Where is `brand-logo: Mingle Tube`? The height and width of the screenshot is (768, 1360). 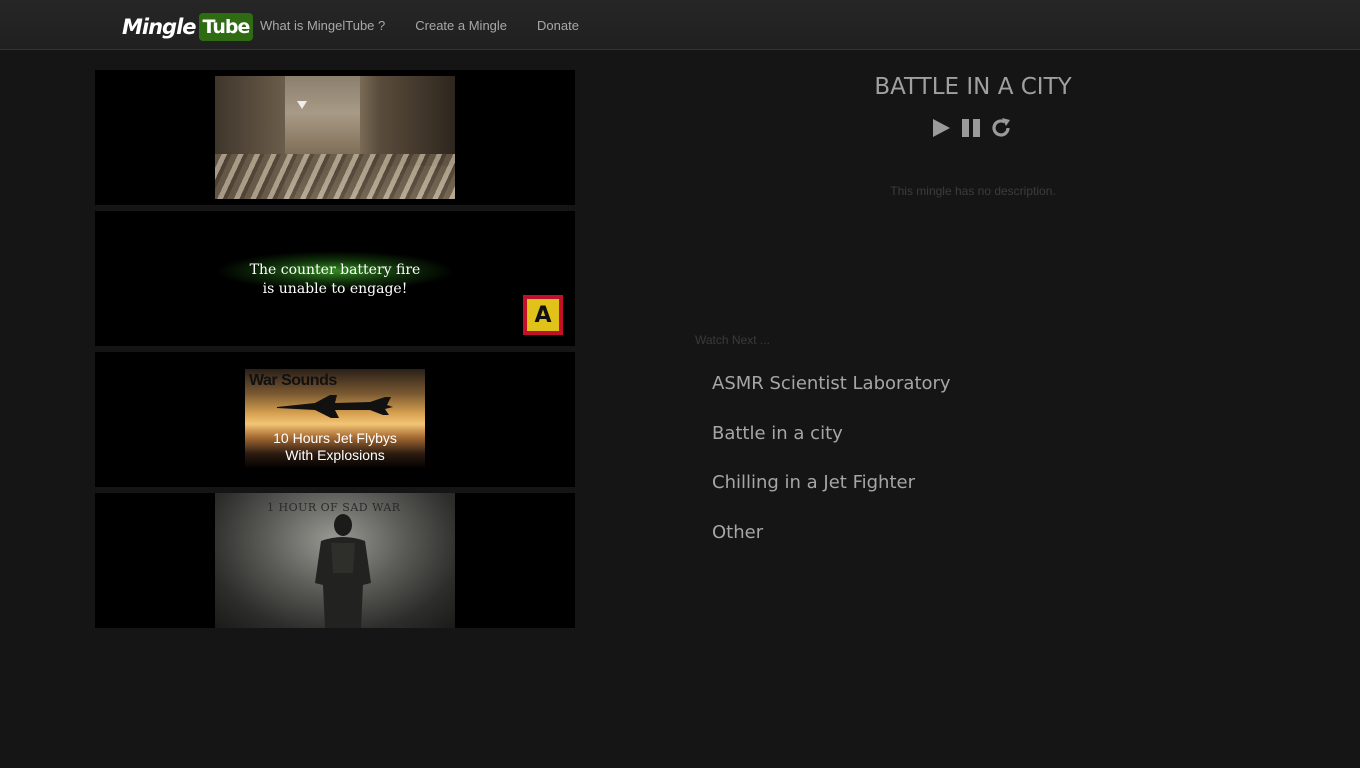
brand-logo: Mingle Tube is located at coordinates (188, 27).